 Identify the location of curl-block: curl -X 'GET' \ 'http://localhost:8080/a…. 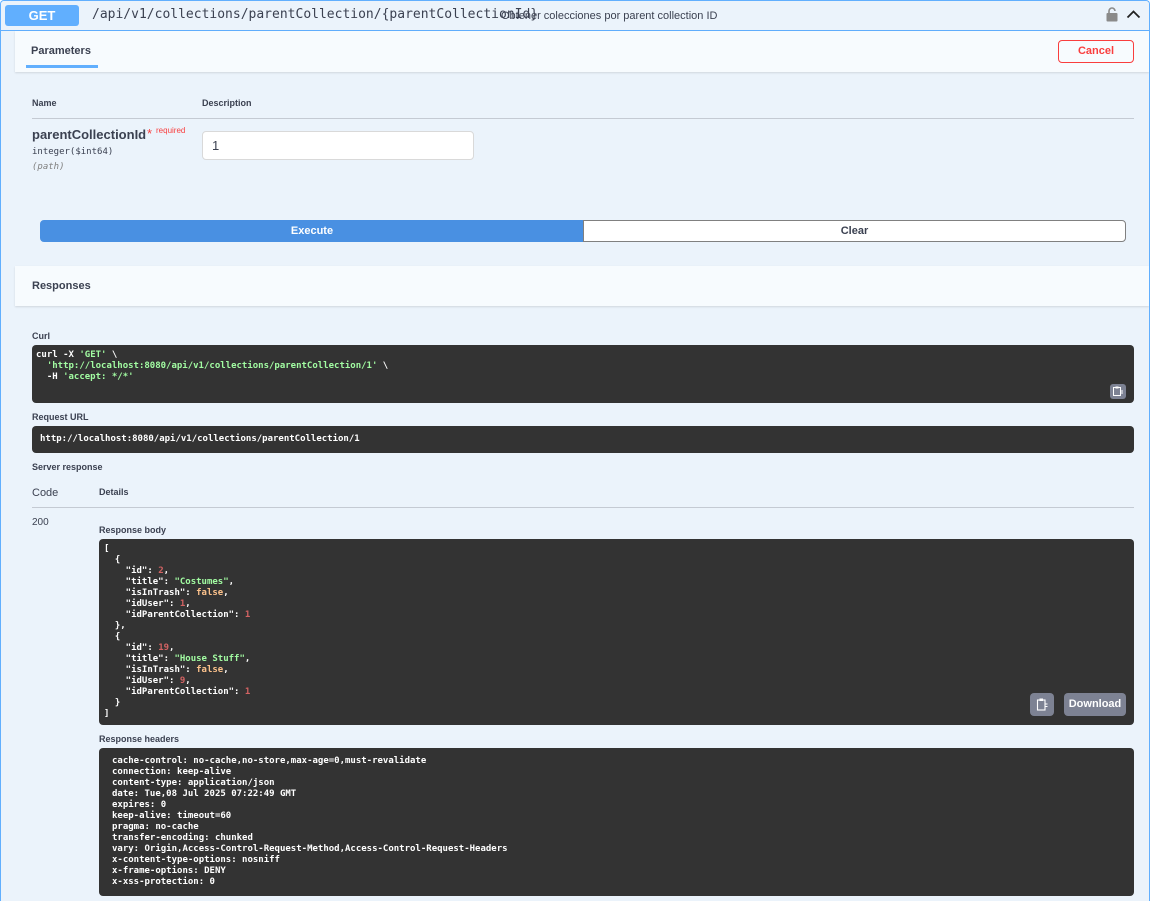
(583, 374).